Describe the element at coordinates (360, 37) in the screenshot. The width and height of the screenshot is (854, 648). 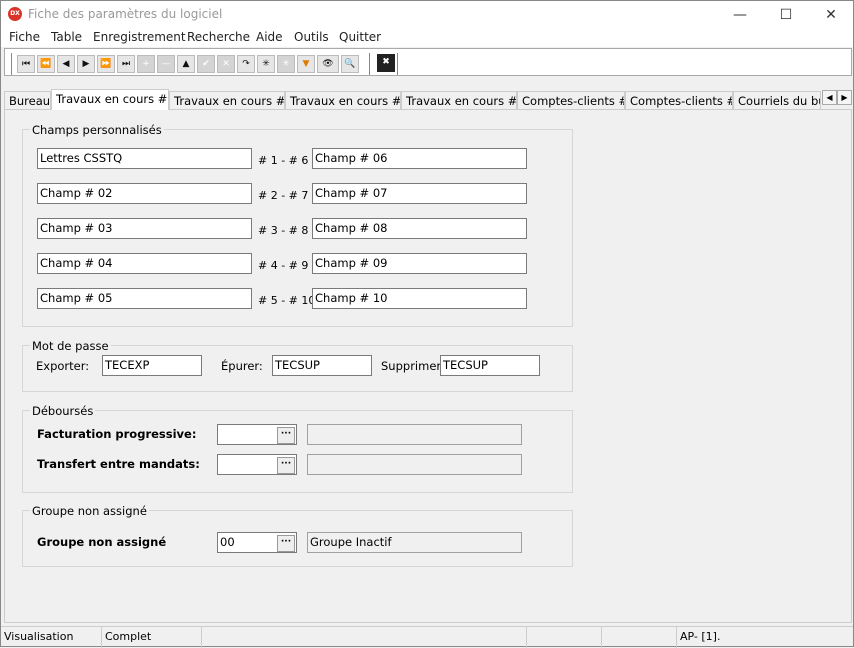
I see `menu-quitter: Quitter` at that location.